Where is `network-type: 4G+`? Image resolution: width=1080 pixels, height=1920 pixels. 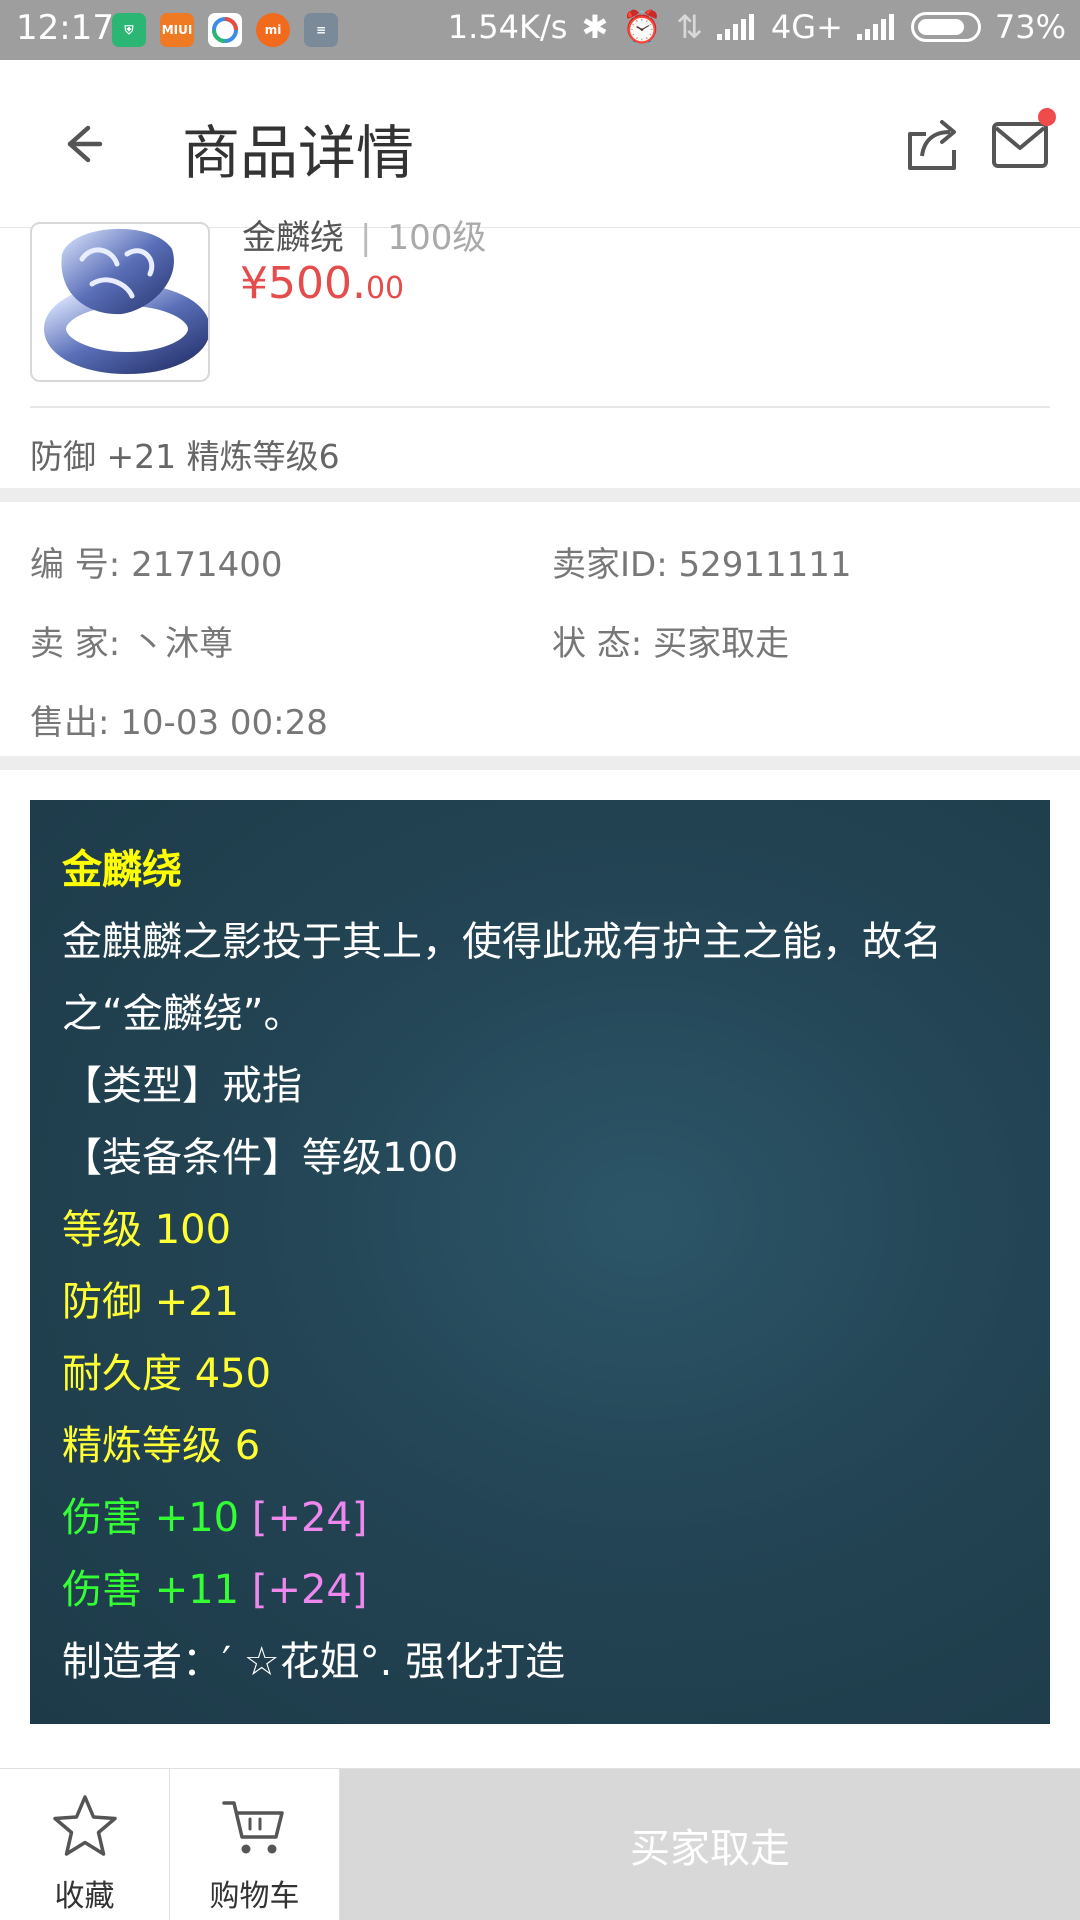 network-type: 4G+ is located at coordinates (806, 27).